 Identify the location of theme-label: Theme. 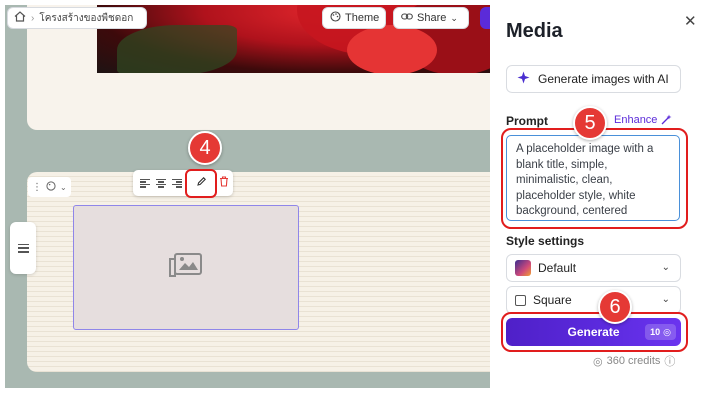
(362, 18).